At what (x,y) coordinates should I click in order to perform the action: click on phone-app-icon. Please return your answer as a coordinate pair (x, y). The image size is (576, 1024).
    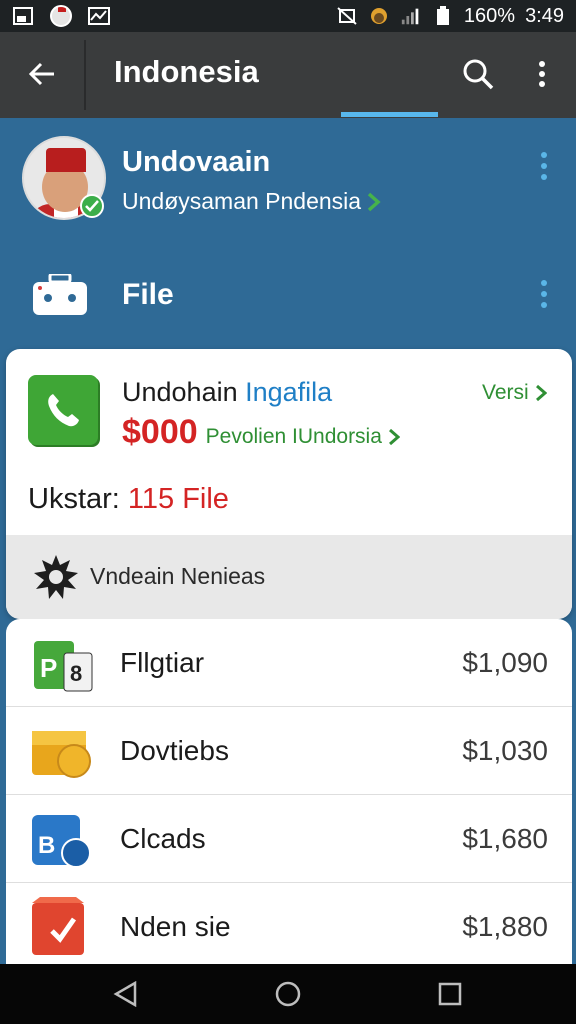
    Looking at the image, I should click on (63, 410).